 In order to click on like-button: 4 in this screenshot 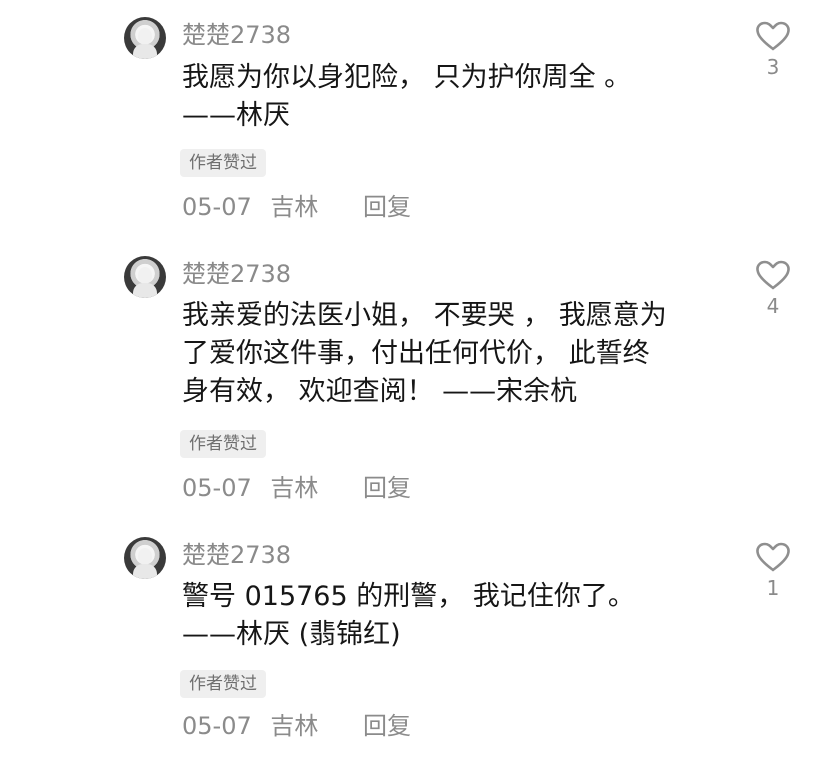, I will do `click(773, 288)`.